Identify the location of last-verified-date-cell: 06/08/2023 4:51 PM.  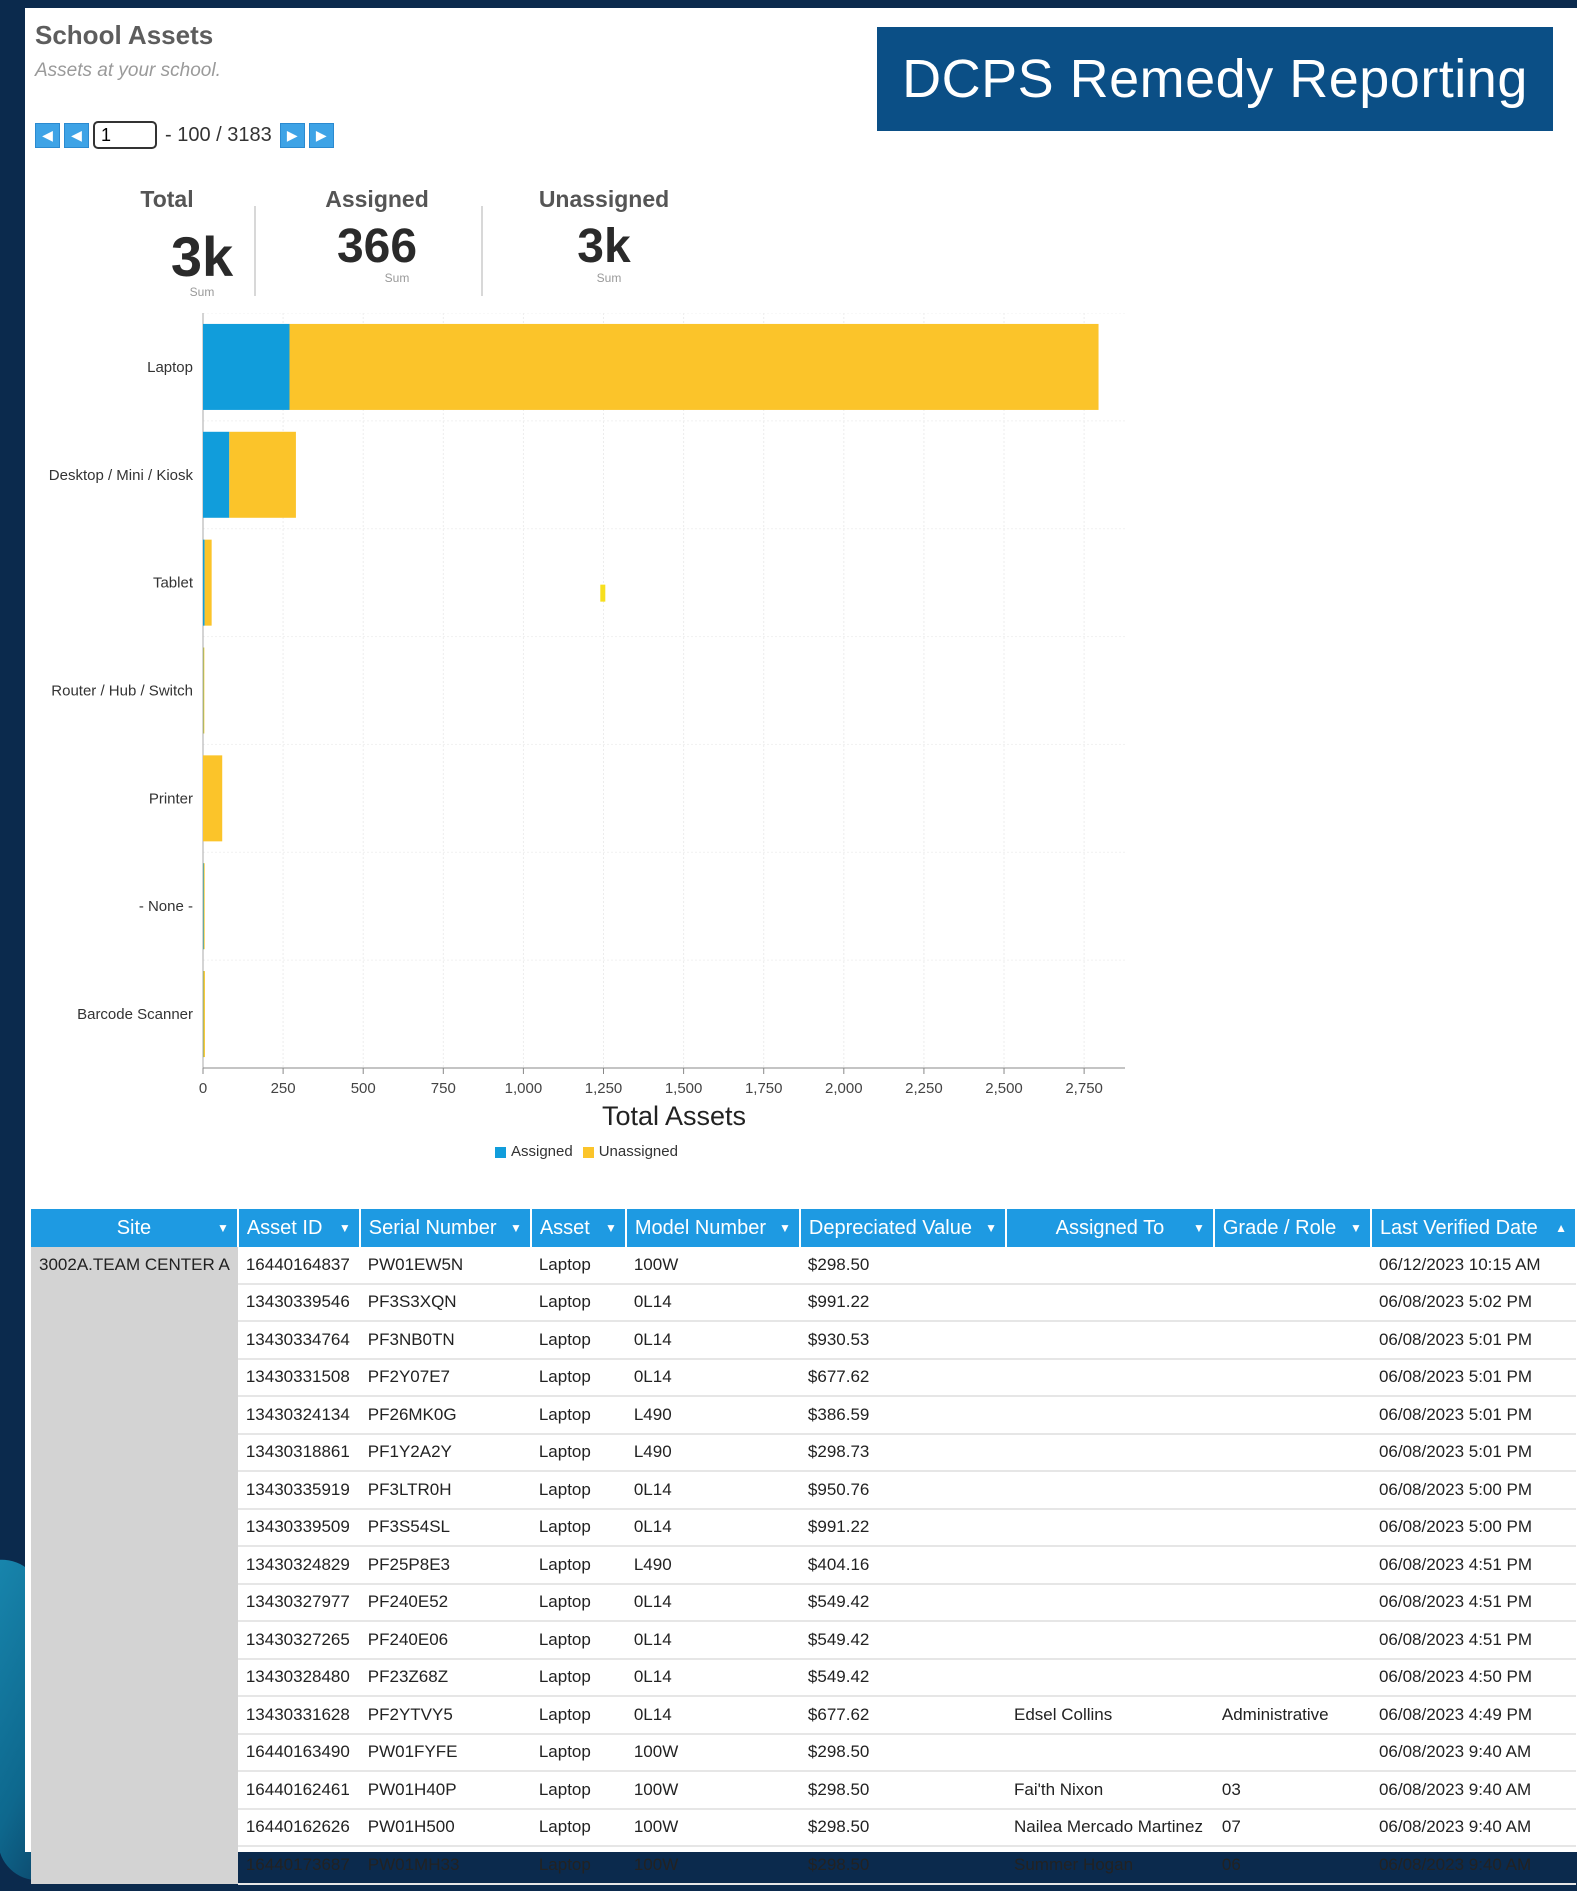
(1473, 1640).